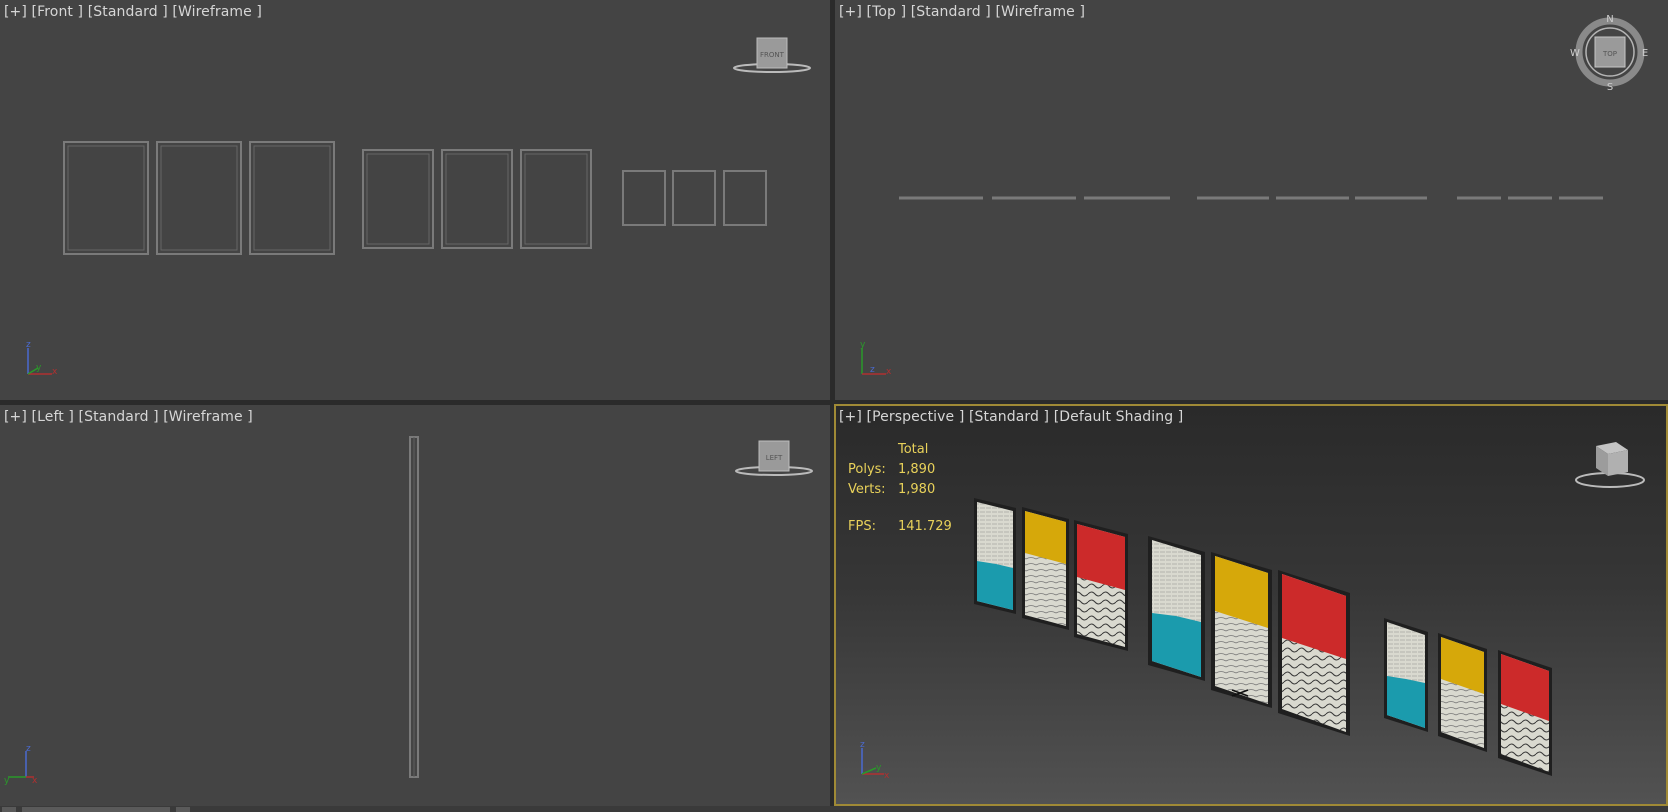  I want to click on left-wireframe-scene, so click(414, 607).